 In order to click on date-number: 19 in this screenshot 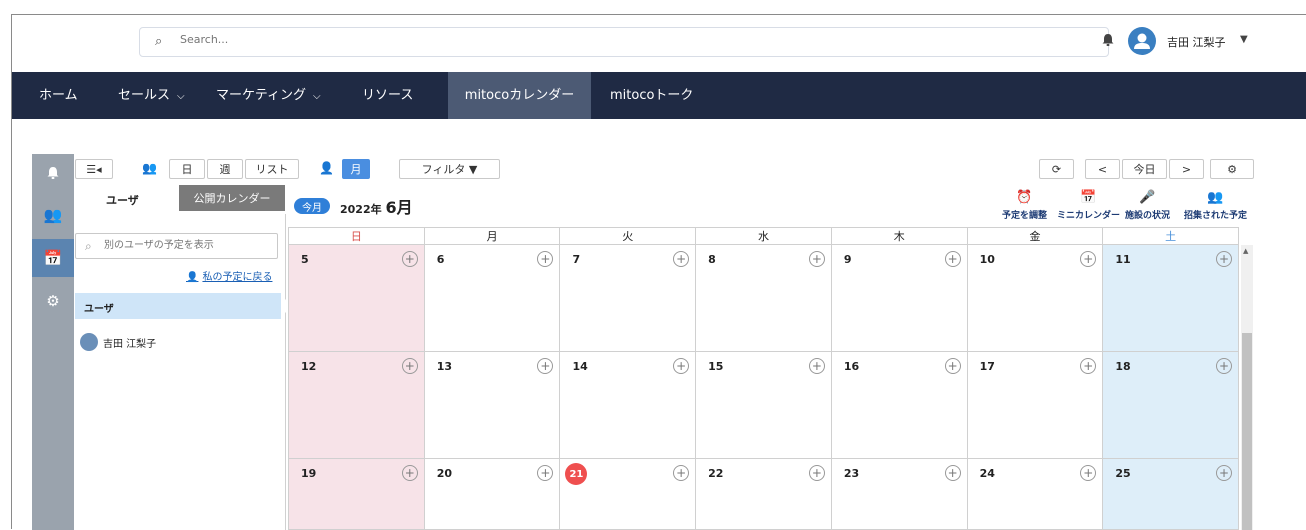, I will do `click(309, 473)`.